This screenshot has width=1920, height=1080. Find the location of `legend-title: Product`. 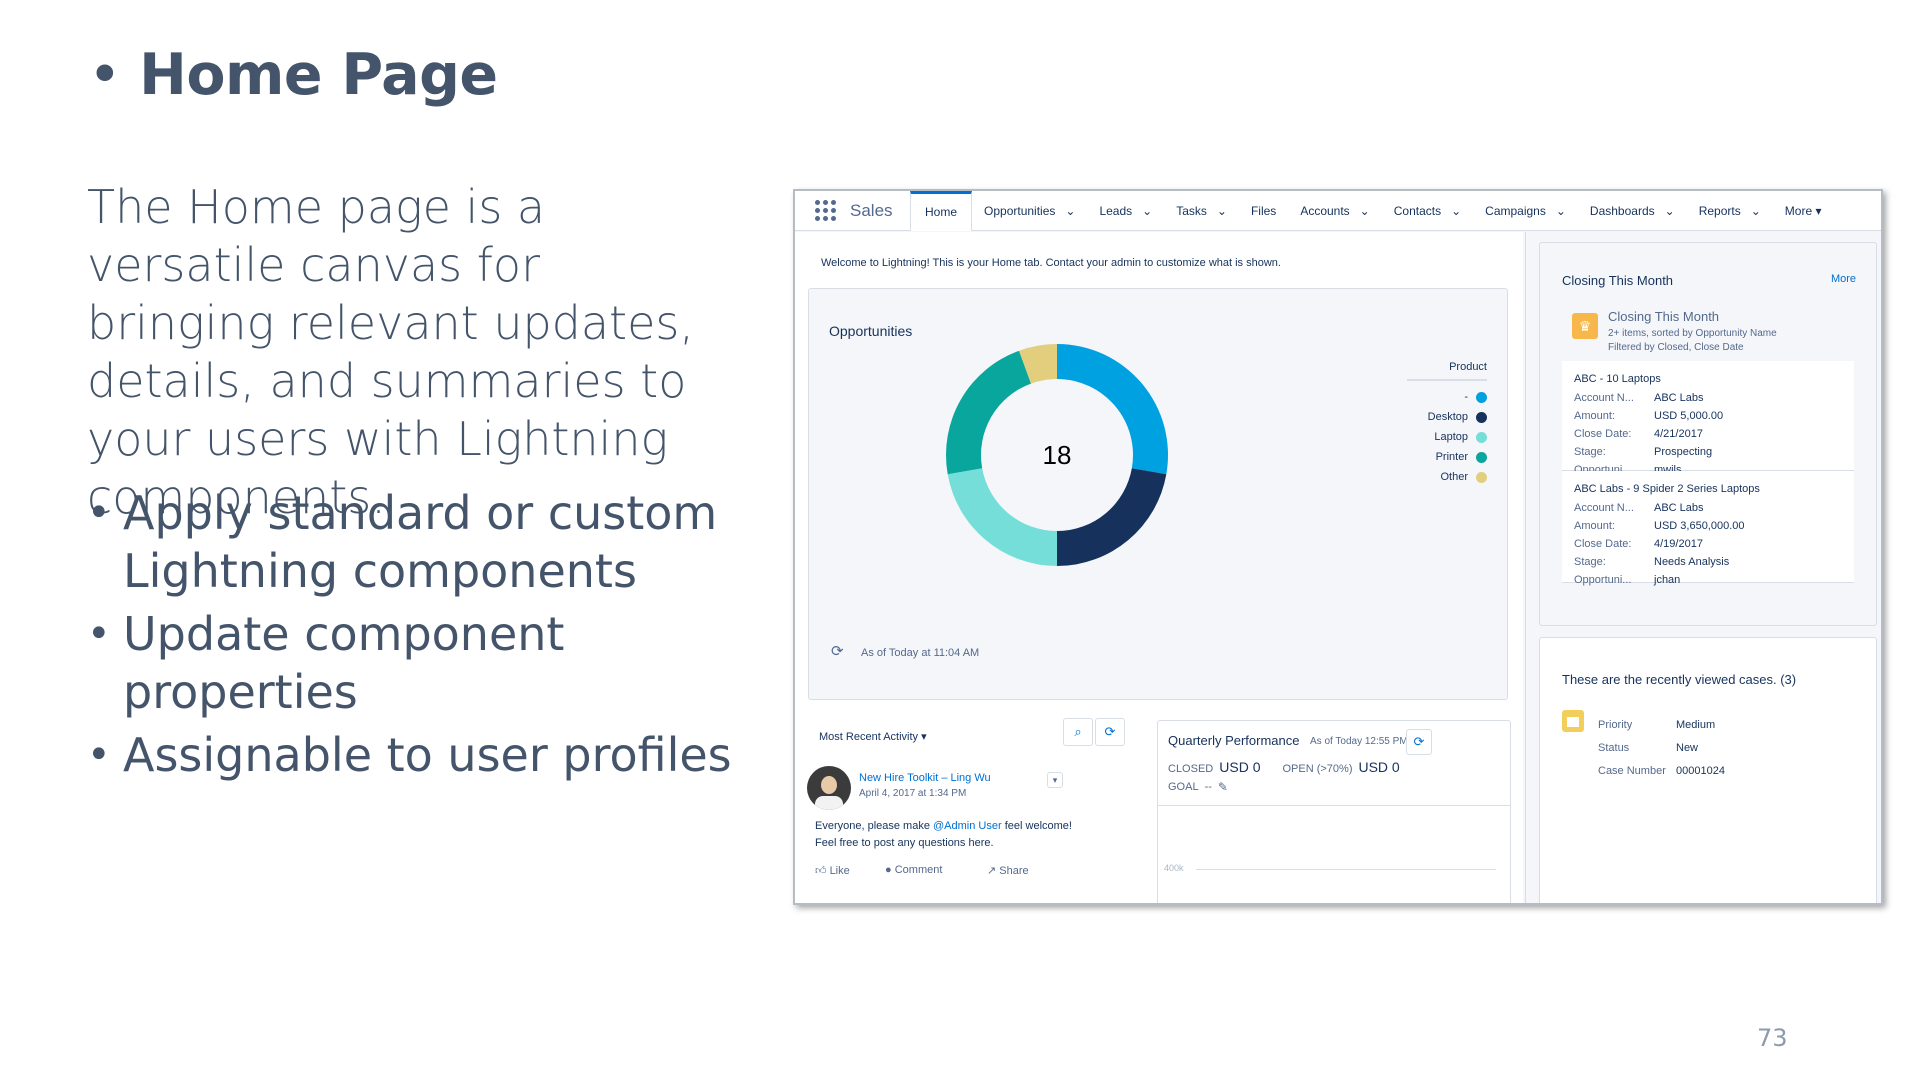

legend-title: Product is located at coordinates (1447, 371).